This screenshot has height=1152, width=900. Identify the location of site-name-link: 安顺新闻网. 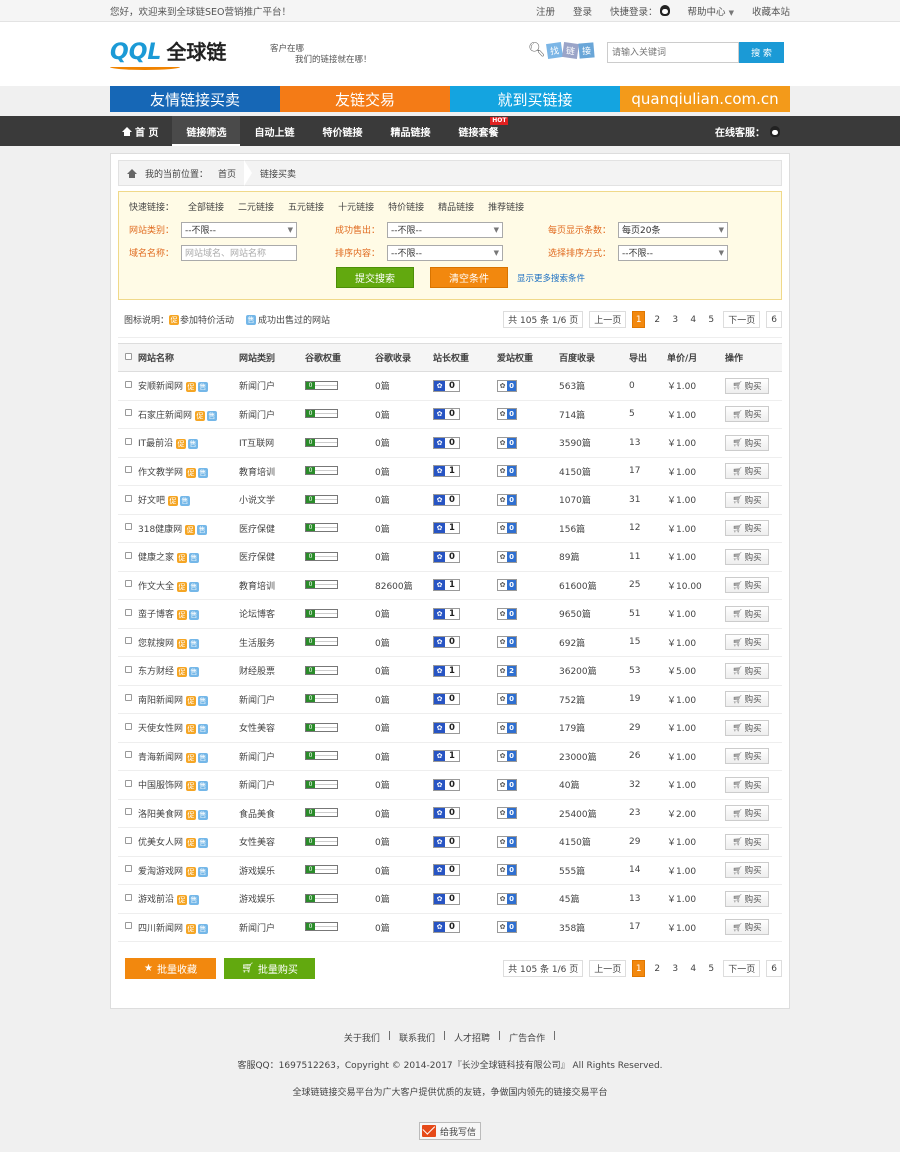
(160, 387).